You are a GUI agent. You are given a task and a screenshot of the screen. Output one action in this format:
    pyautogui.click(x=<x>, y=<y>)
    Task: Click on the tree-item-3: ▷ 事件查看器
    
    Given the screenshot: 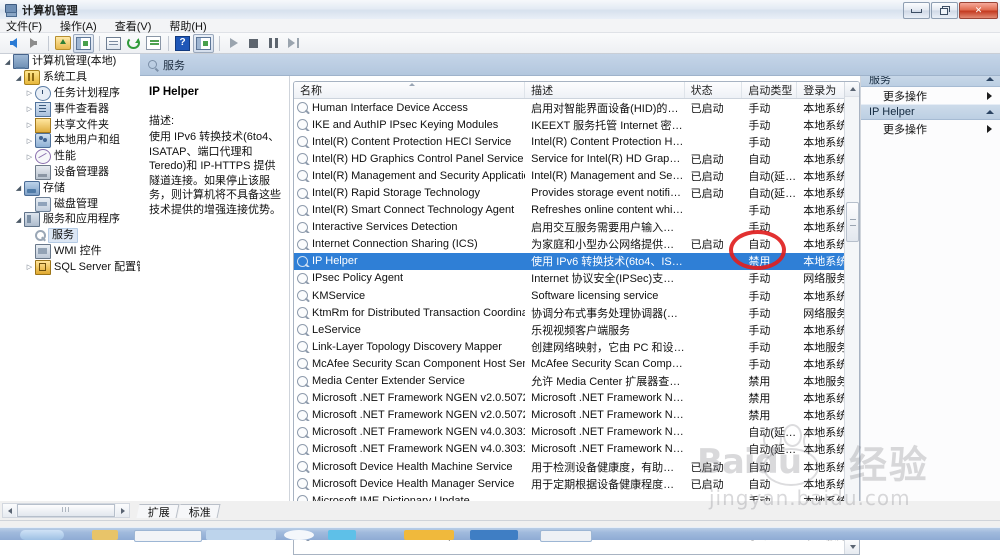 What is the action you would take?
    pyautogui.click(x=70, y=109)
    